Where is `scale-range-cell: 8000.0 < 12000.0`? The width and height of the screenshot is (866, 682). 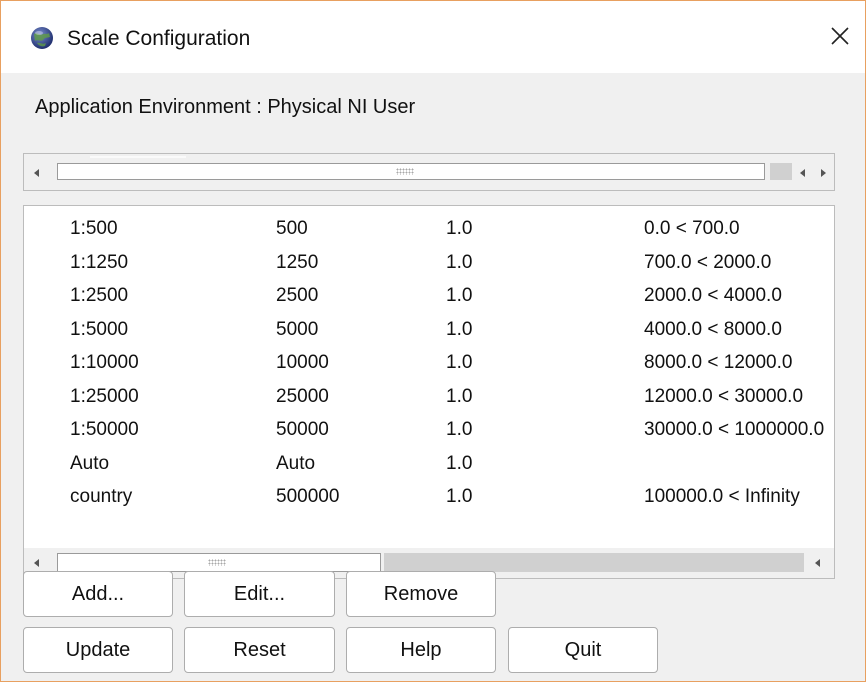 scale-range-cell: 8000.0 < 12000.0 is located at coordinates (718, 362).